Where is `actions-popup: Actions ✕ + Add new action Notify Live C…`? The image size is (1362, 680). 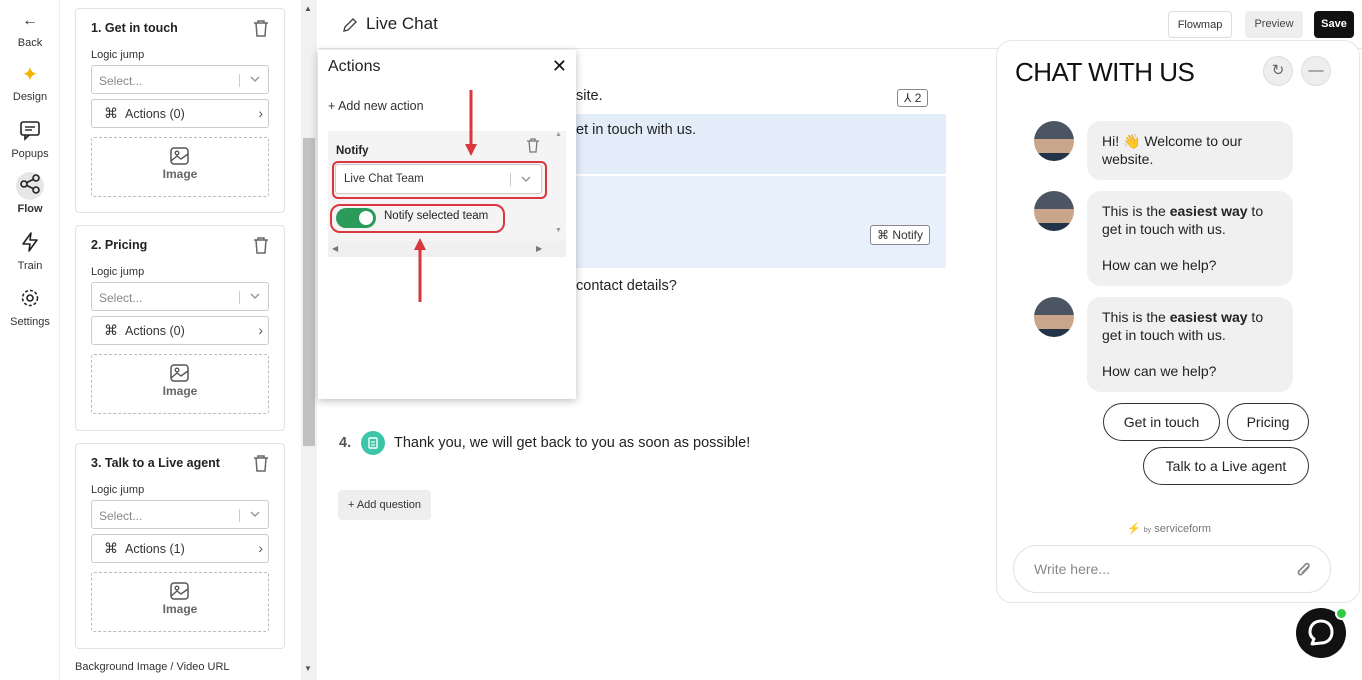
actions-popup: Actions ✕ + Add new action Notify Live C… is located at coordinates (447, 224).